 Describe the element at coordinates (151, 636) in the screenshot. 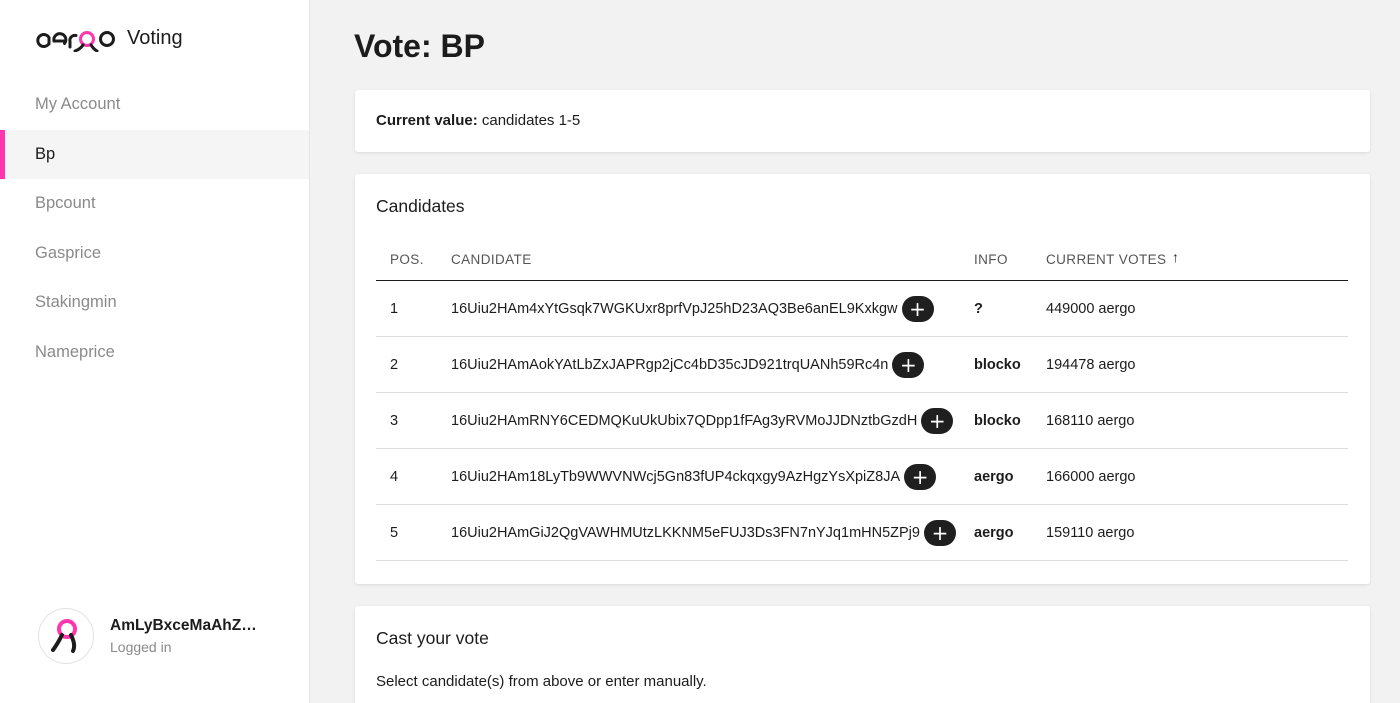

I see `account-panel: AmLyBxceMaAhZFx... Logged in` at that location.